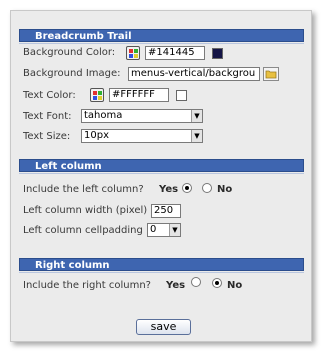  Describe the element at coordinates (72, 73) in the screenshot. I see `bg-image-label: Background Image:` at that location.